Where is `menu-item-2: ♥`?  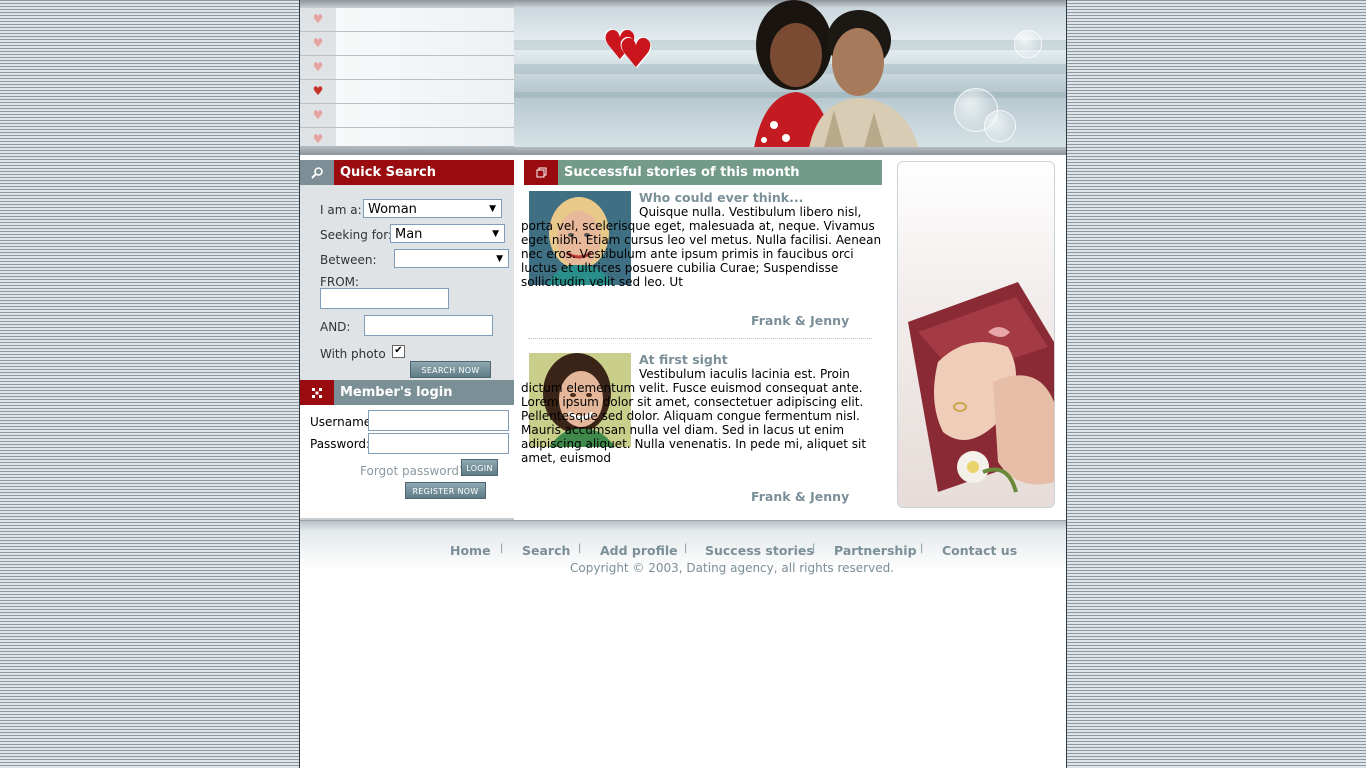 menu-item-2: ♥ is located at coordinates (407, 44).